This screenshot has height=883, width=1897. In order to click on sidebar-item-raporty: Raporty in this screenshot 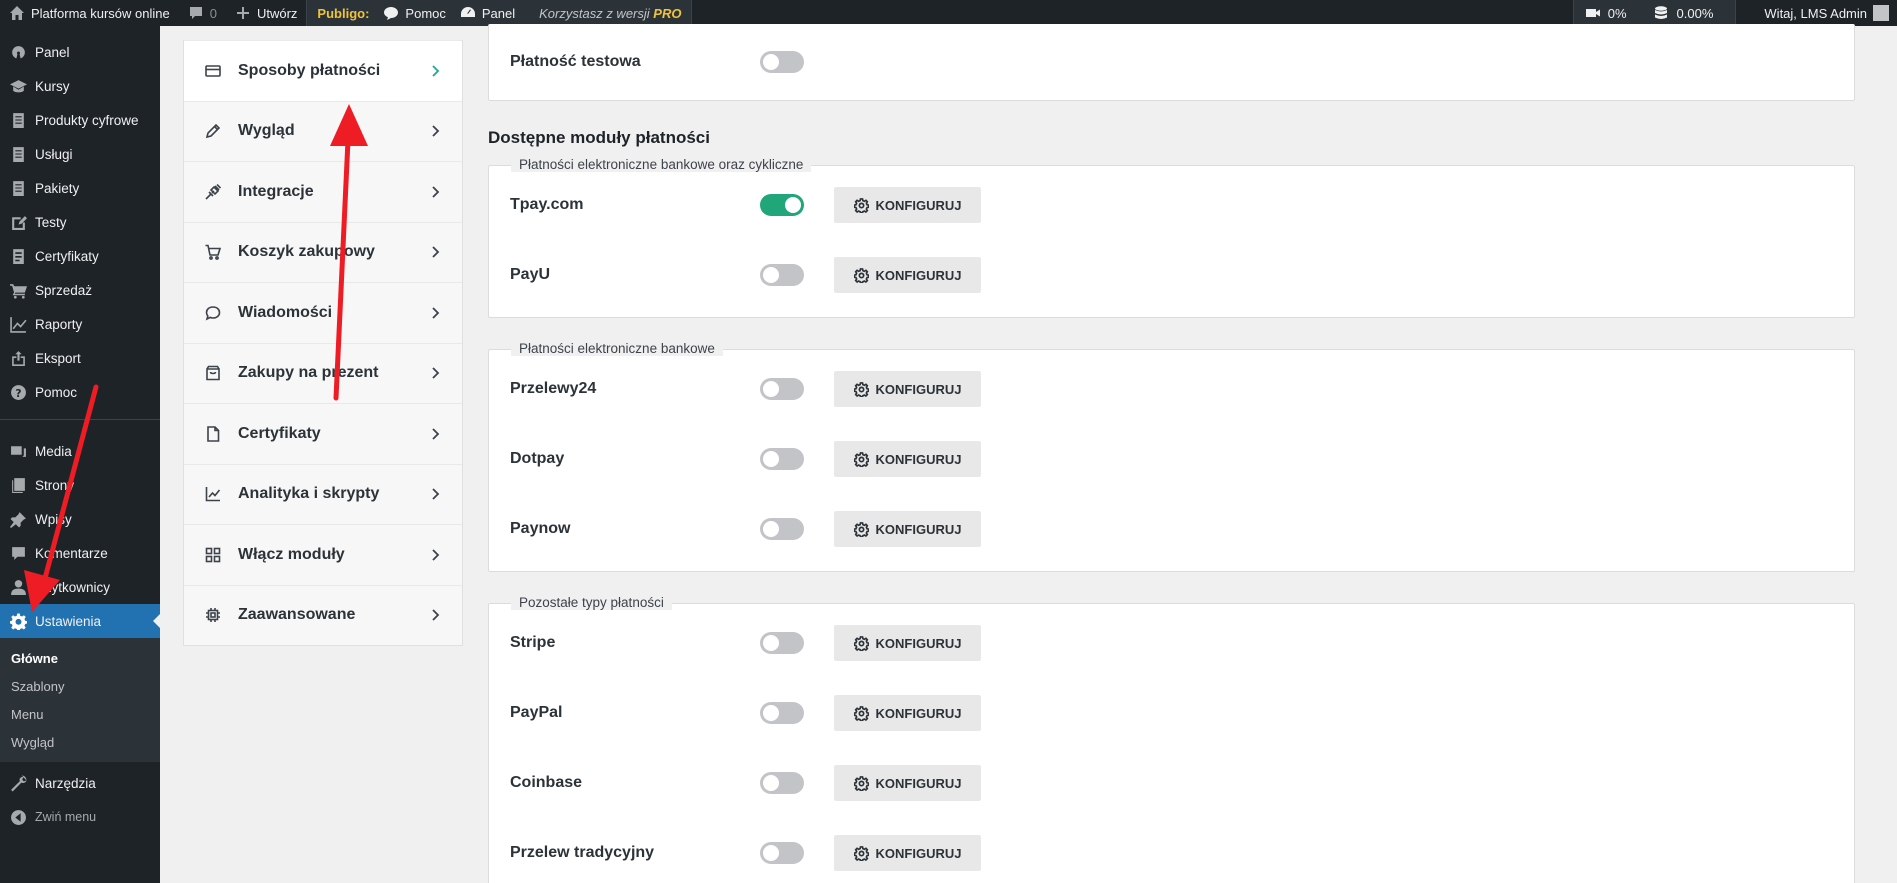, I will do `click(80, 324)`.